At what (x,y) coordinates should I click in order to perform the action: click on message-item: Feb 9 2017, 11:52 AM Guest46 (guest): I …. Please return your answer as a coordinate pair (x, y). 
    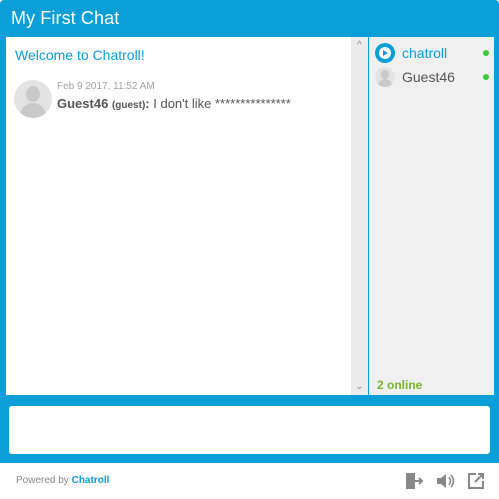
    Looking at the image, I should click on (179, 100).